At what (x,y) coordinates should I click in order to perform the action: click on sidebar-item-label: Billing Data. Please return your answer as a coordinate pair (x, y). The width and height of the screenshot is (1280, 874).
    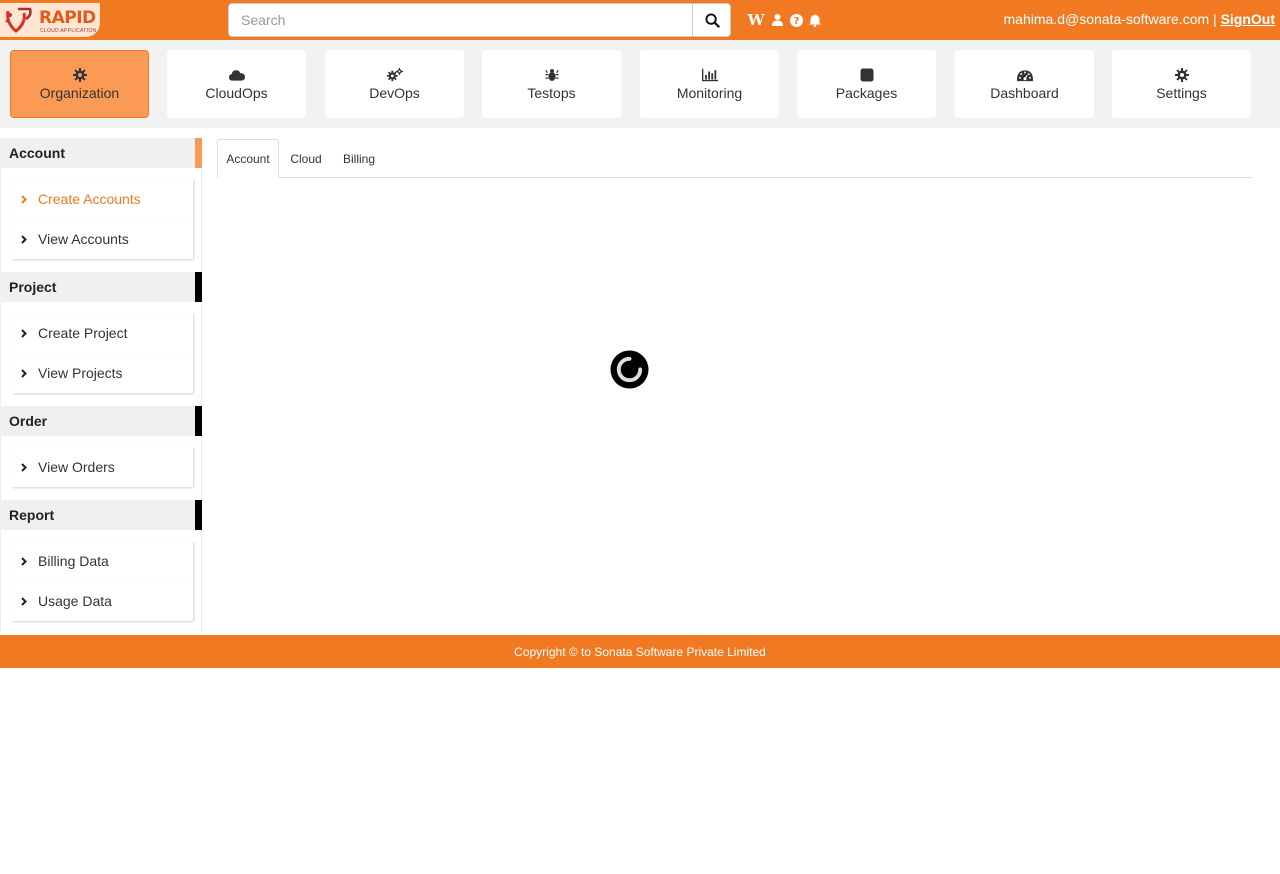
    Looking at the image, I should click on (73, 561).